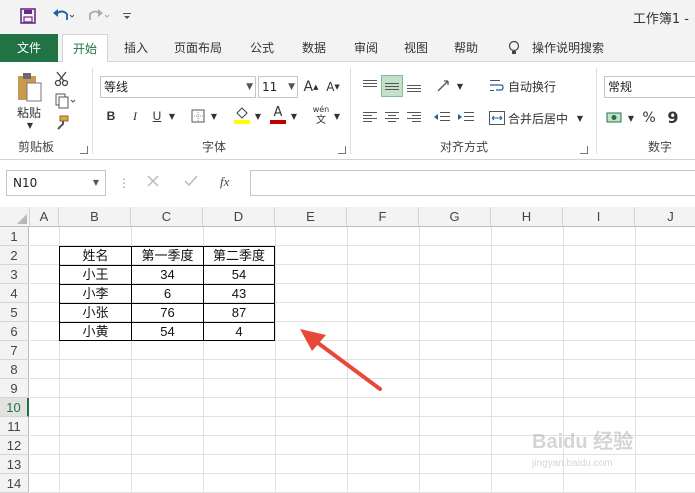 The image size is (695, 493). Describe the element at coordinates (62, 123) in the screenshot. I see `format-painter-icon` at that location.